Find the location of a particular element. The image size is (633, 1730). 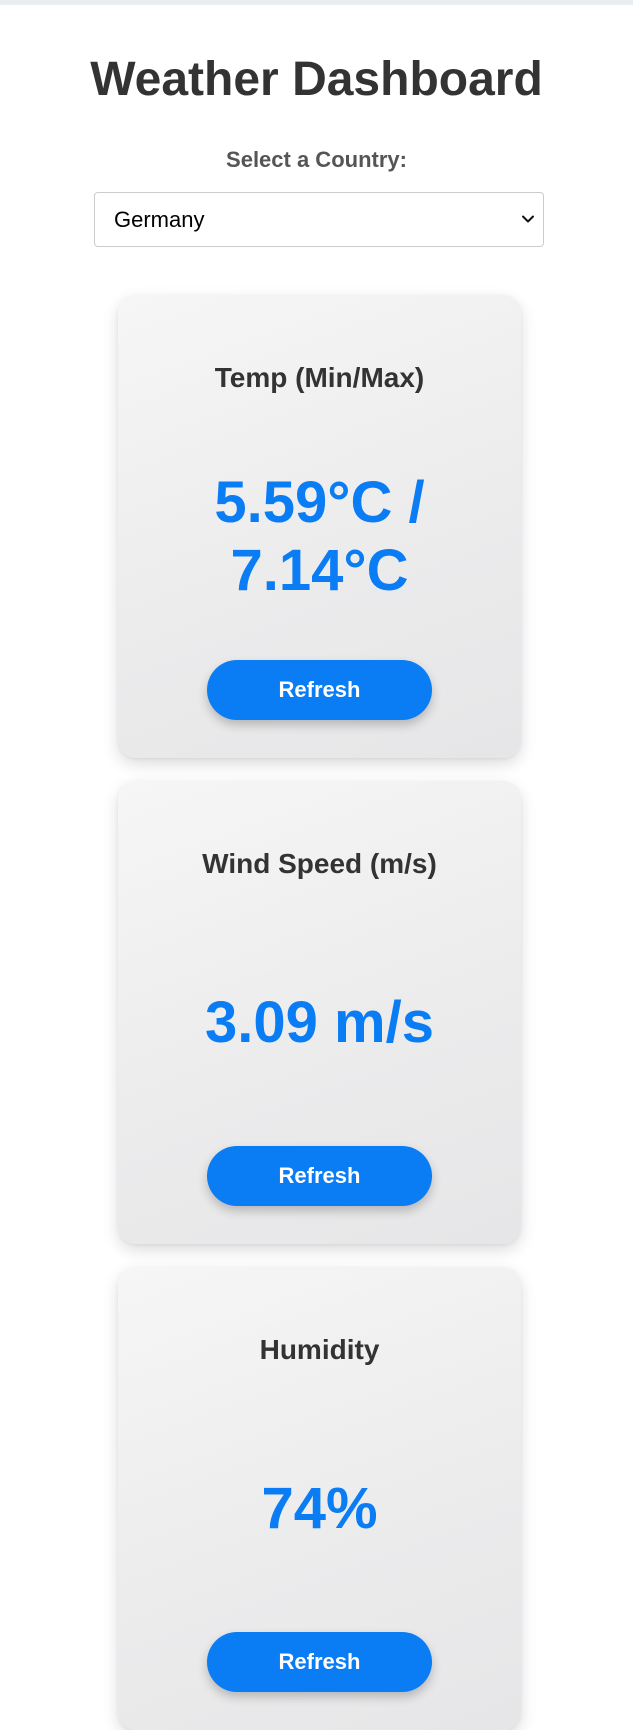

country-select-value: Germany is located at coordinates (159, 219).